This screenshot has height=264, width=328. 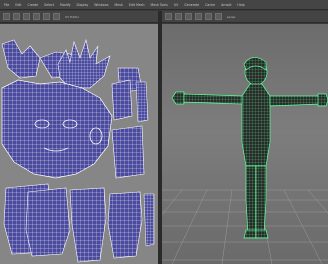 I want to click on select-tool-icon, so click(x=6, y=16).